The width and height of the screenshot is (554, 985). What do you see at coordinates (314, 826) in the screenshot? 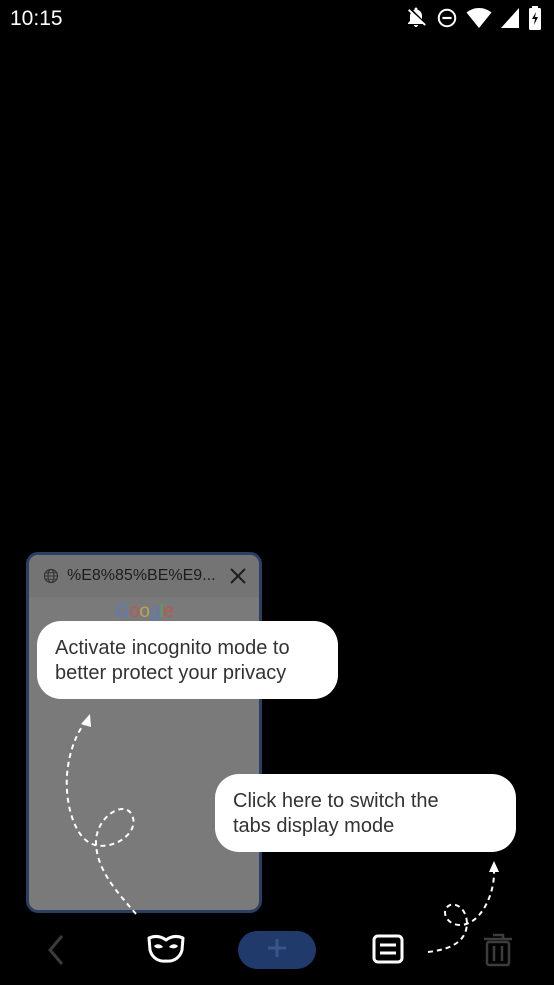
I see `display-mode-tooltip-line2: tabs display mode` at bounding box center [314, 826].